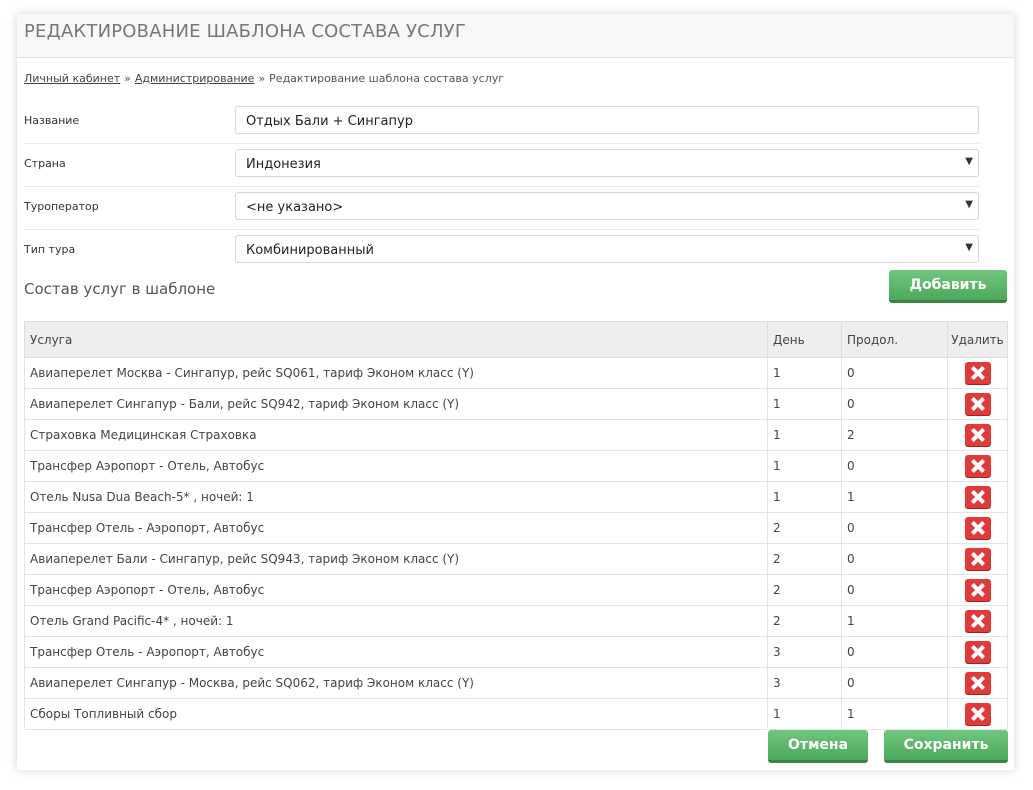 This screenshot has height=790, width=1033. I want to click on service-cell: Отель Grand Pacific-4* , ночей: 1, so click(396, 621).